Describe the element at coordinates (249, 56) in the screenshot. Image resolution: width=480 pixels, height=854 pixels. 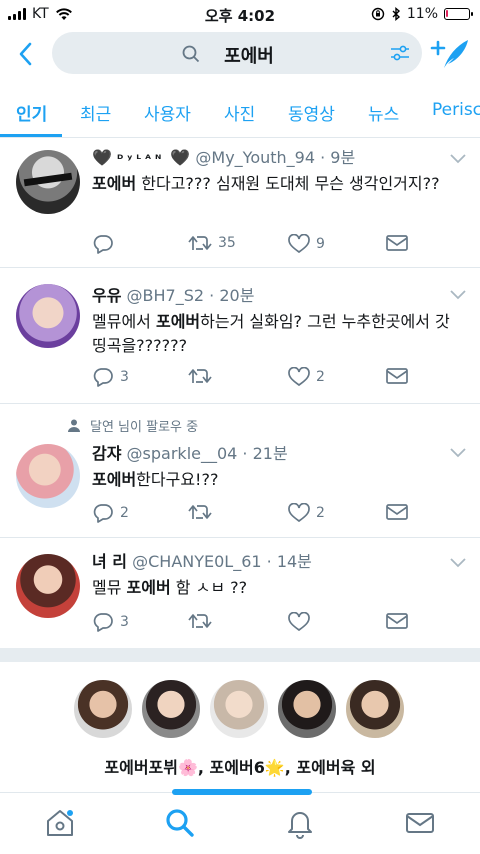
I see `search-query: 포에버` at that location.